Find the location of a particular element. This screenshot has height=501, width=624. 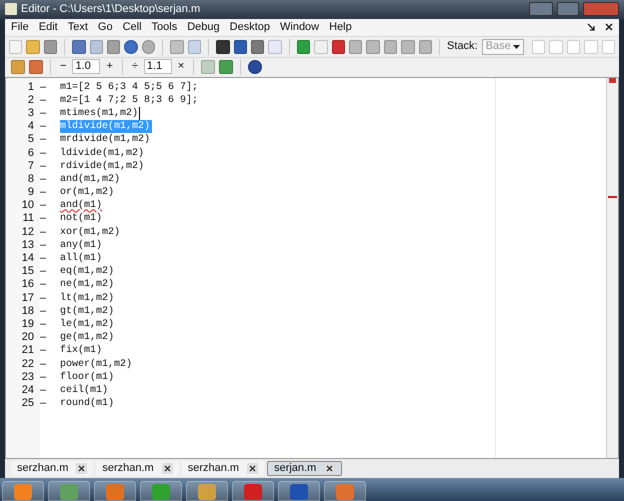

warning-marker-icon is located at coordinates (612, 197).